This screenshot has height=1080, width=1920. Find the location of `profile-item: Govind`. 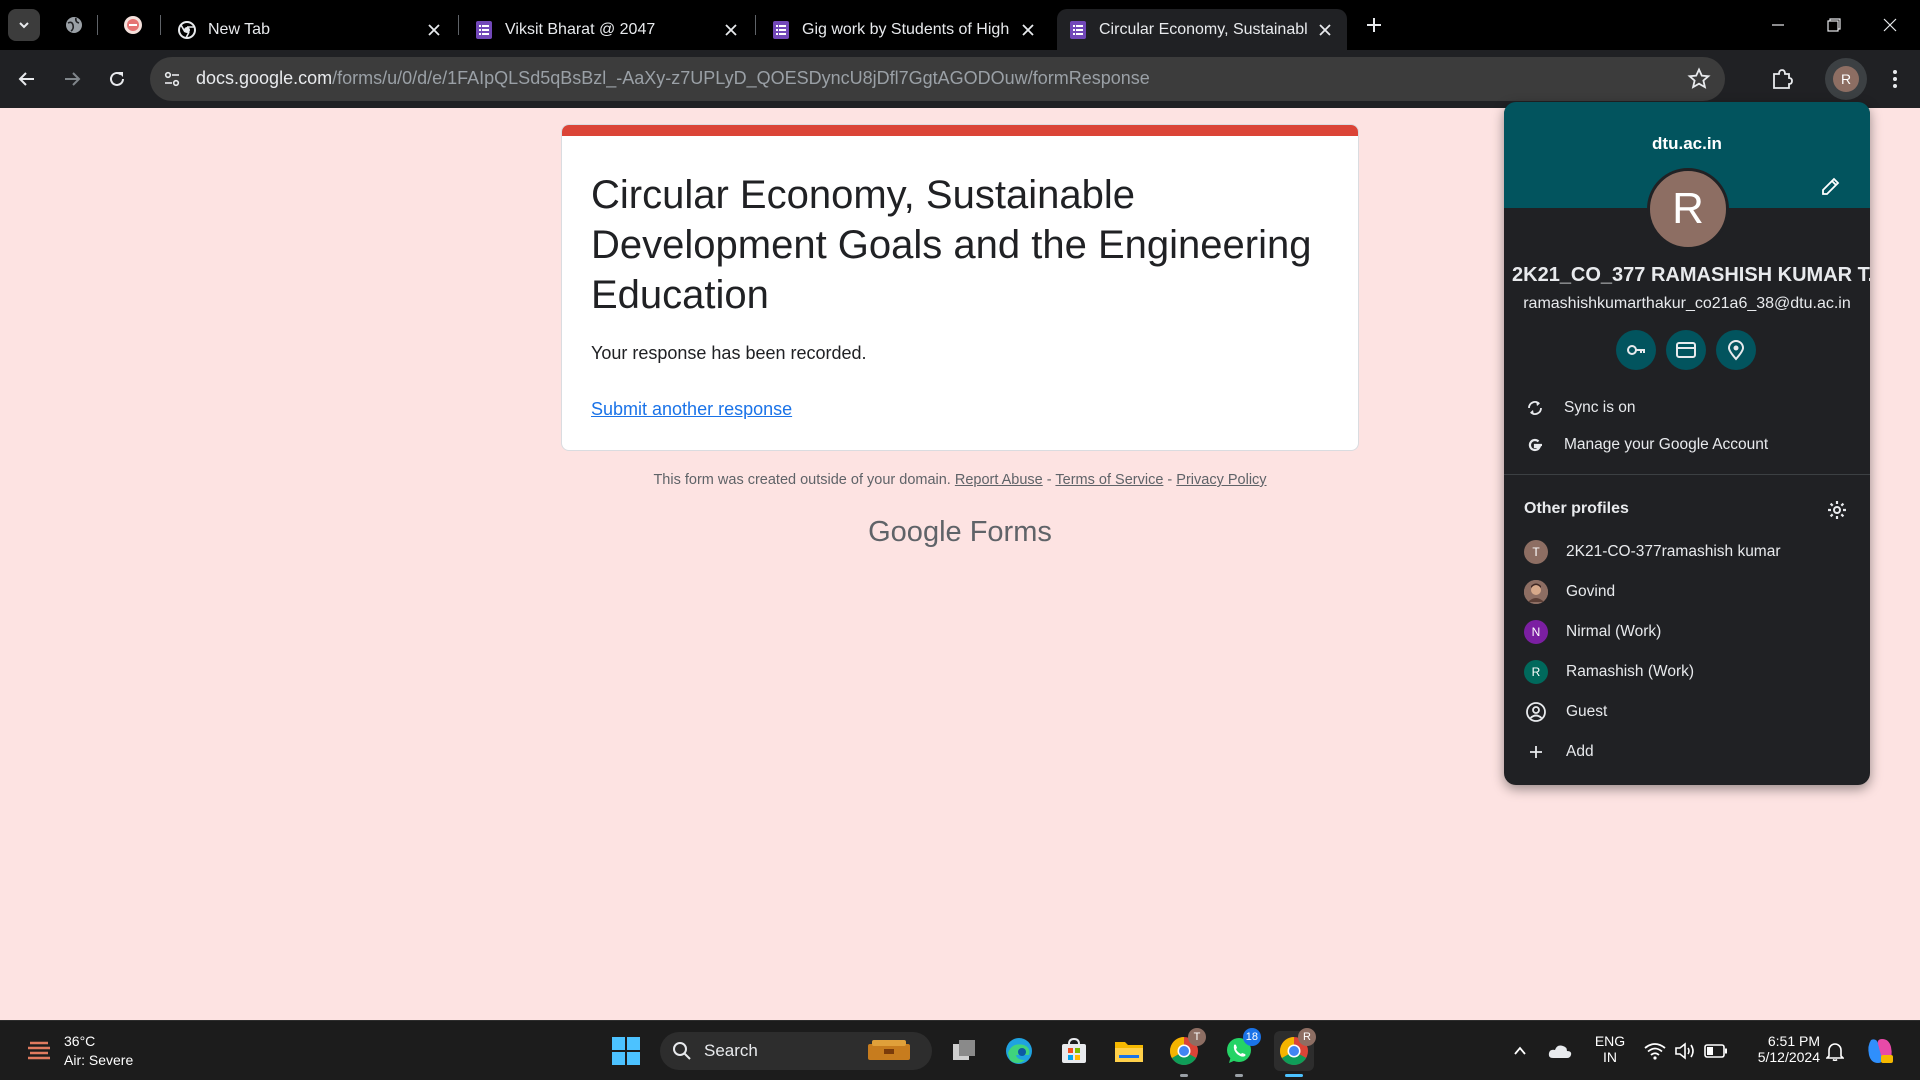

profile-item: Govind is located at coordinates (1687, 592).